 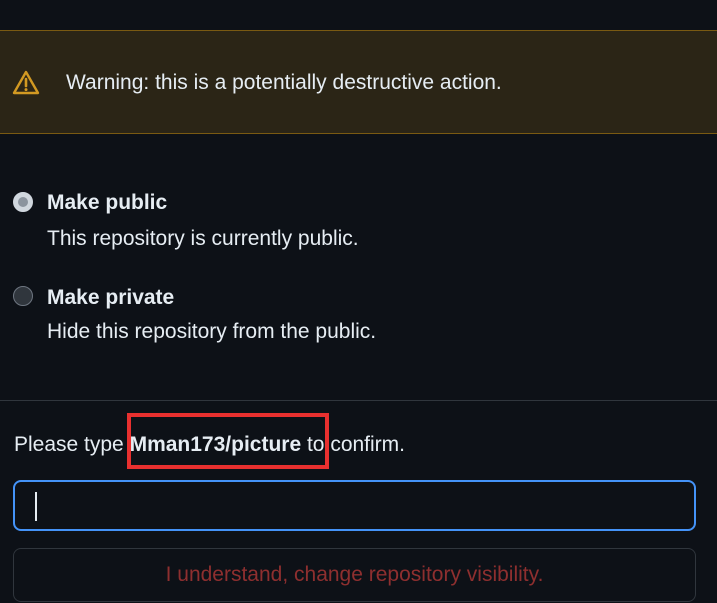 I want to click on section-divider, so click(x=358, y=400).